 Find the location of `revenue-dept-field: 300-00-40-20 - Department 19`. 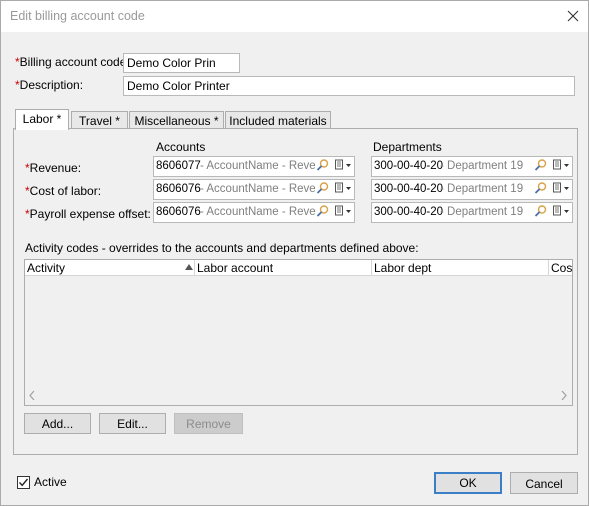

revenue-dept-field: 300-00-40-20 - Department 19 is located at coordinates (472, 166).